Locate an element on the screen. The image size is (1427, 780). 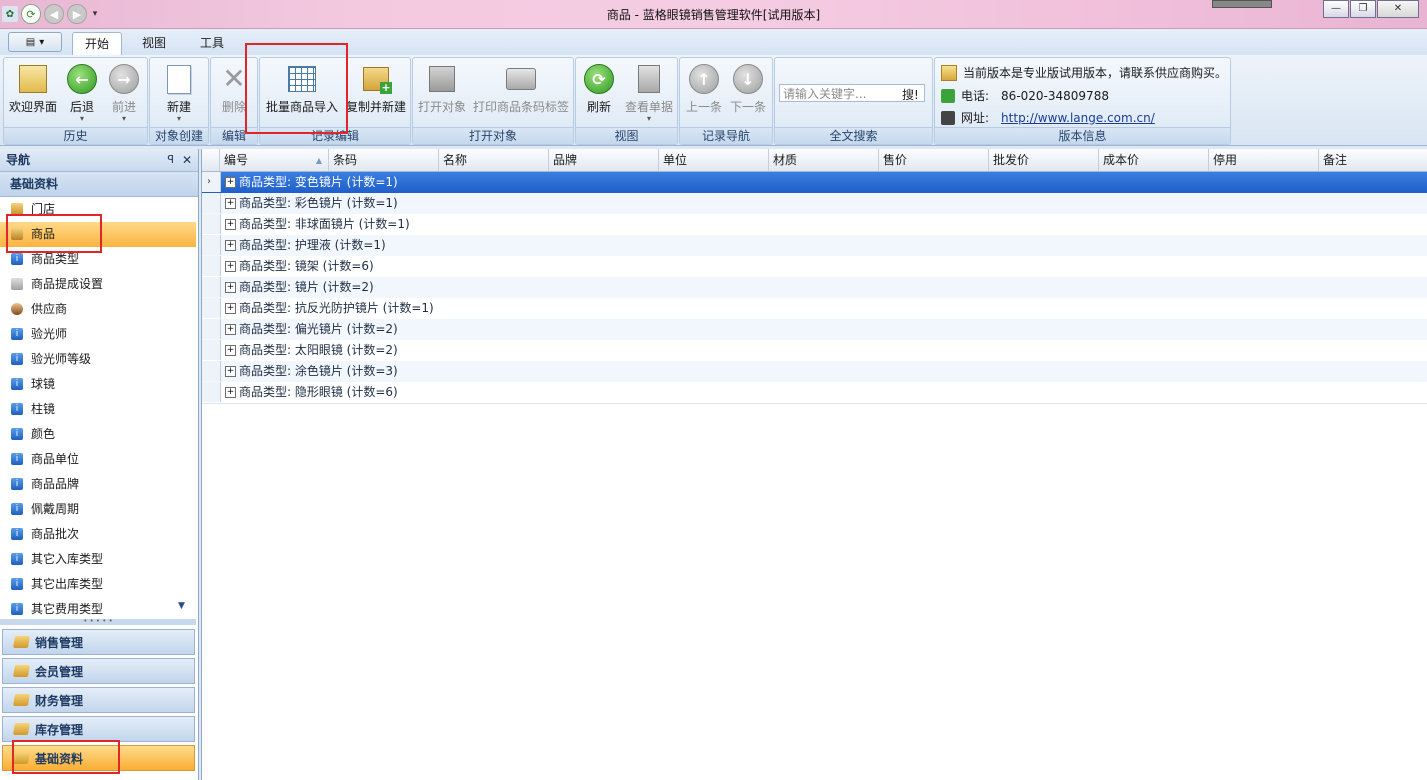
nav-close-icon: ✕ is located at coordinates (187, 160).